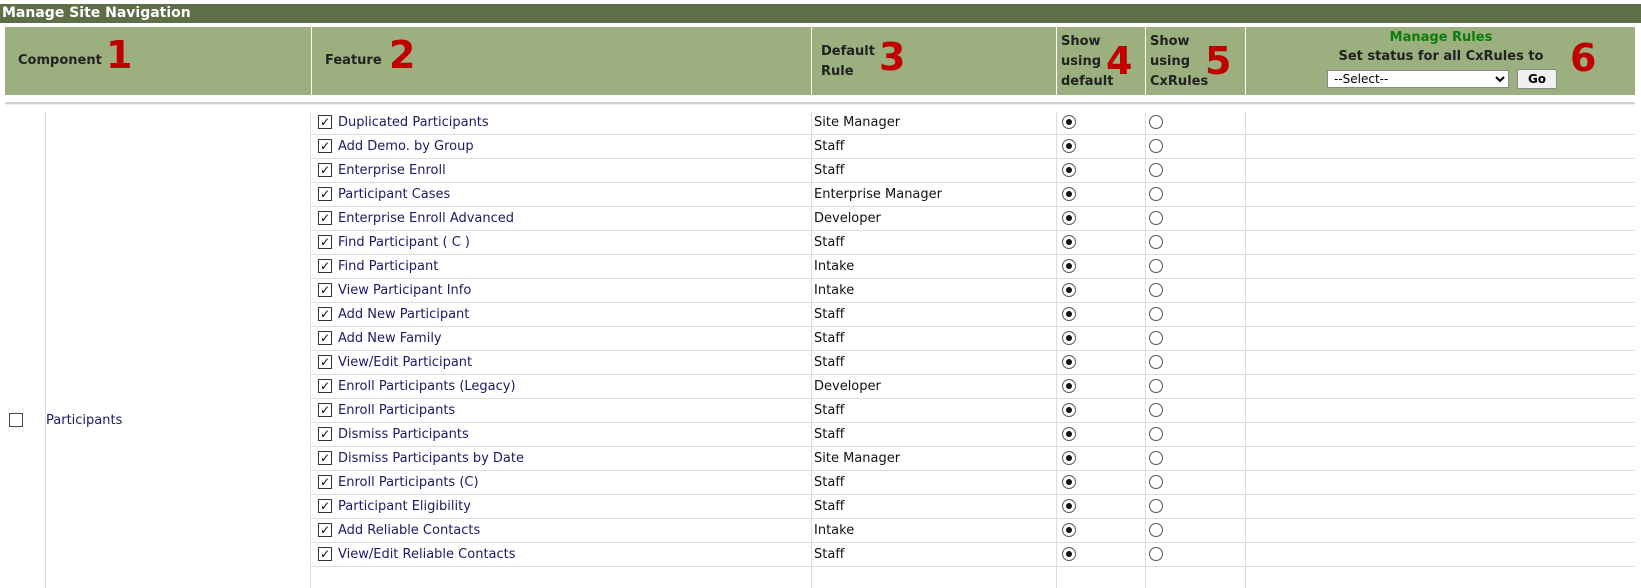  I want to click on feature-label: Find Participant ( C ), so click(404, 242).